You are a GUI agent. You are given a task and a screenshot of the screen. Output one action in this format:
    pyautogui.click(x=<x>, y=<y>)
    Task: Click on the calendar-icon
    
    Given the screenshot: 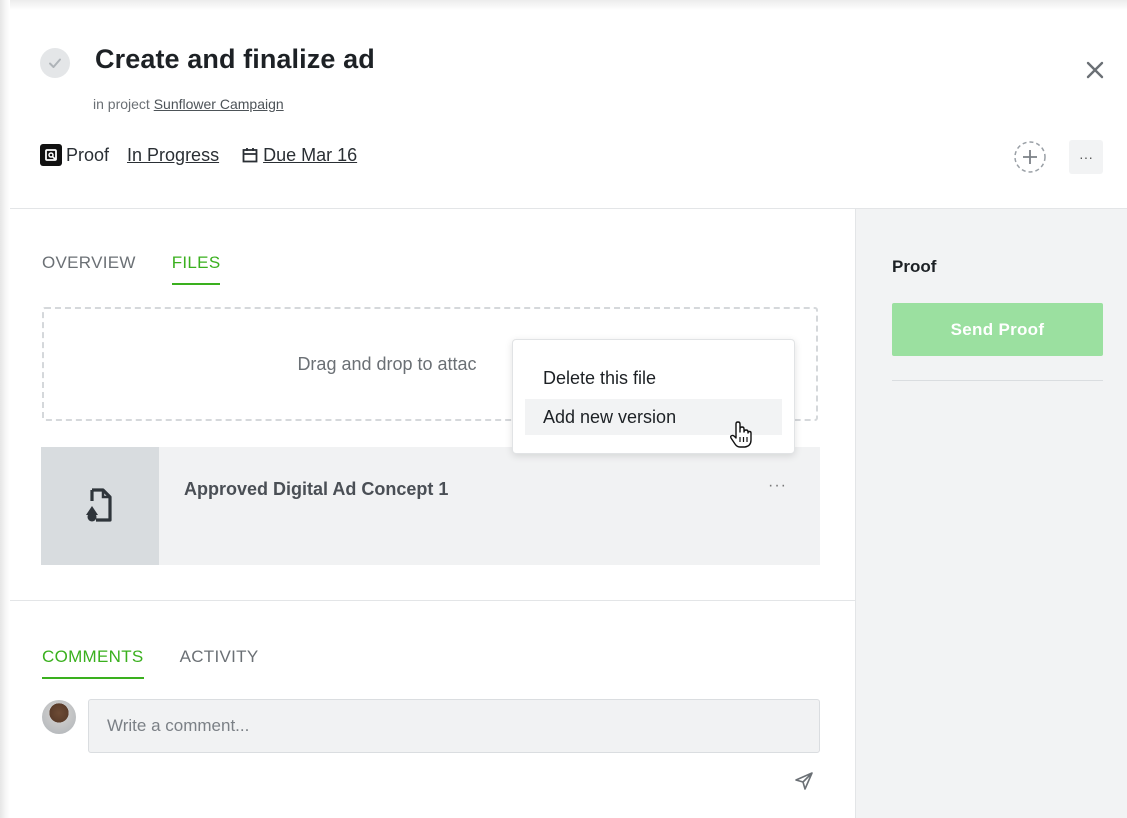 What is the action you would take?
    pyautogui.click(x=250, y=155)
    